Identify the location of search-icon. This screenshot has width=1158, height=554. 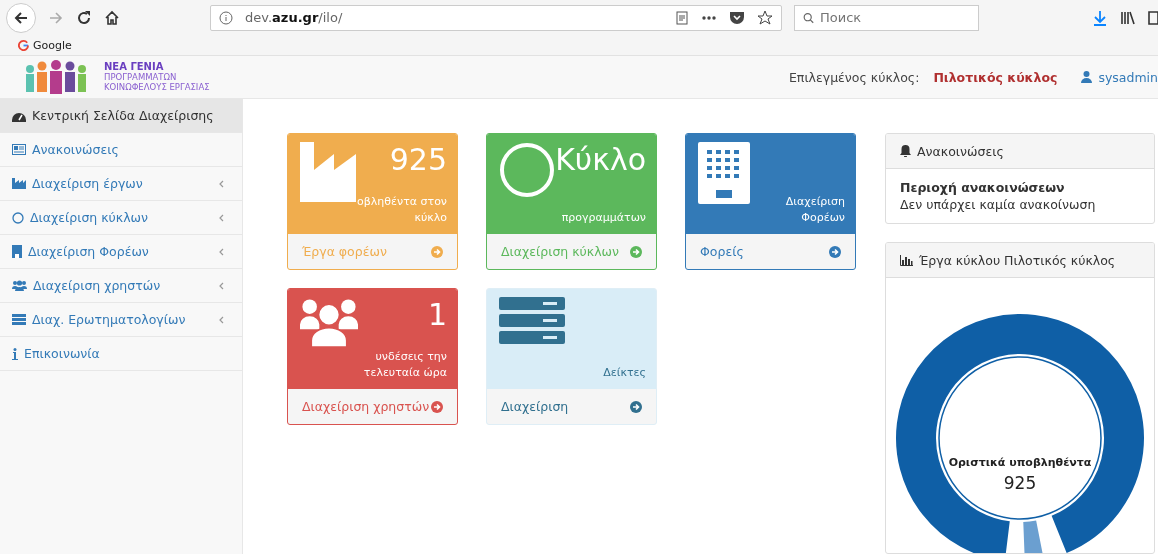
(808, 17).